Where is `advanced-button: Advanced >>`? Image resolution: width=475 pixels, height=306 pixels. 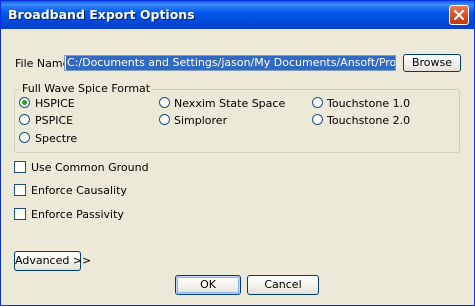
advanced-button: Advanced >> is located at coordinates (52, 261).